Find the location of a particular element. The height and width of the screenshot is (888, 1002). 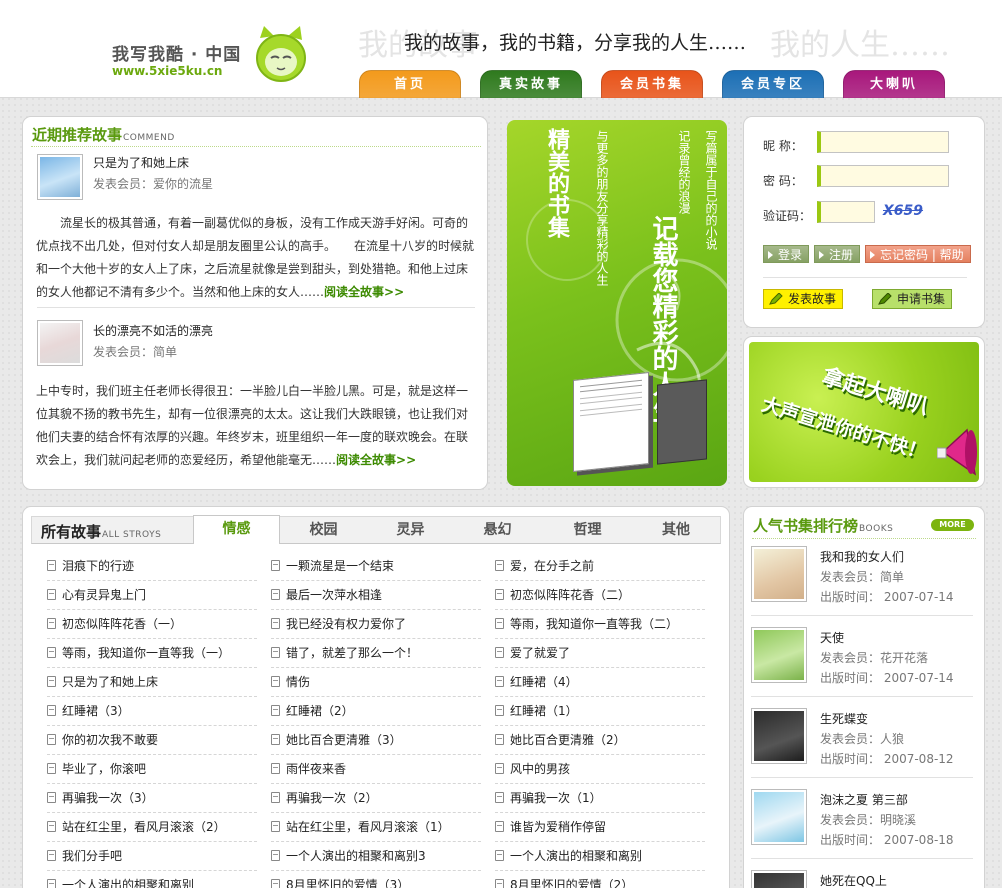

story-list-item: 我们分手吧 is located at coordinates (152, 856).